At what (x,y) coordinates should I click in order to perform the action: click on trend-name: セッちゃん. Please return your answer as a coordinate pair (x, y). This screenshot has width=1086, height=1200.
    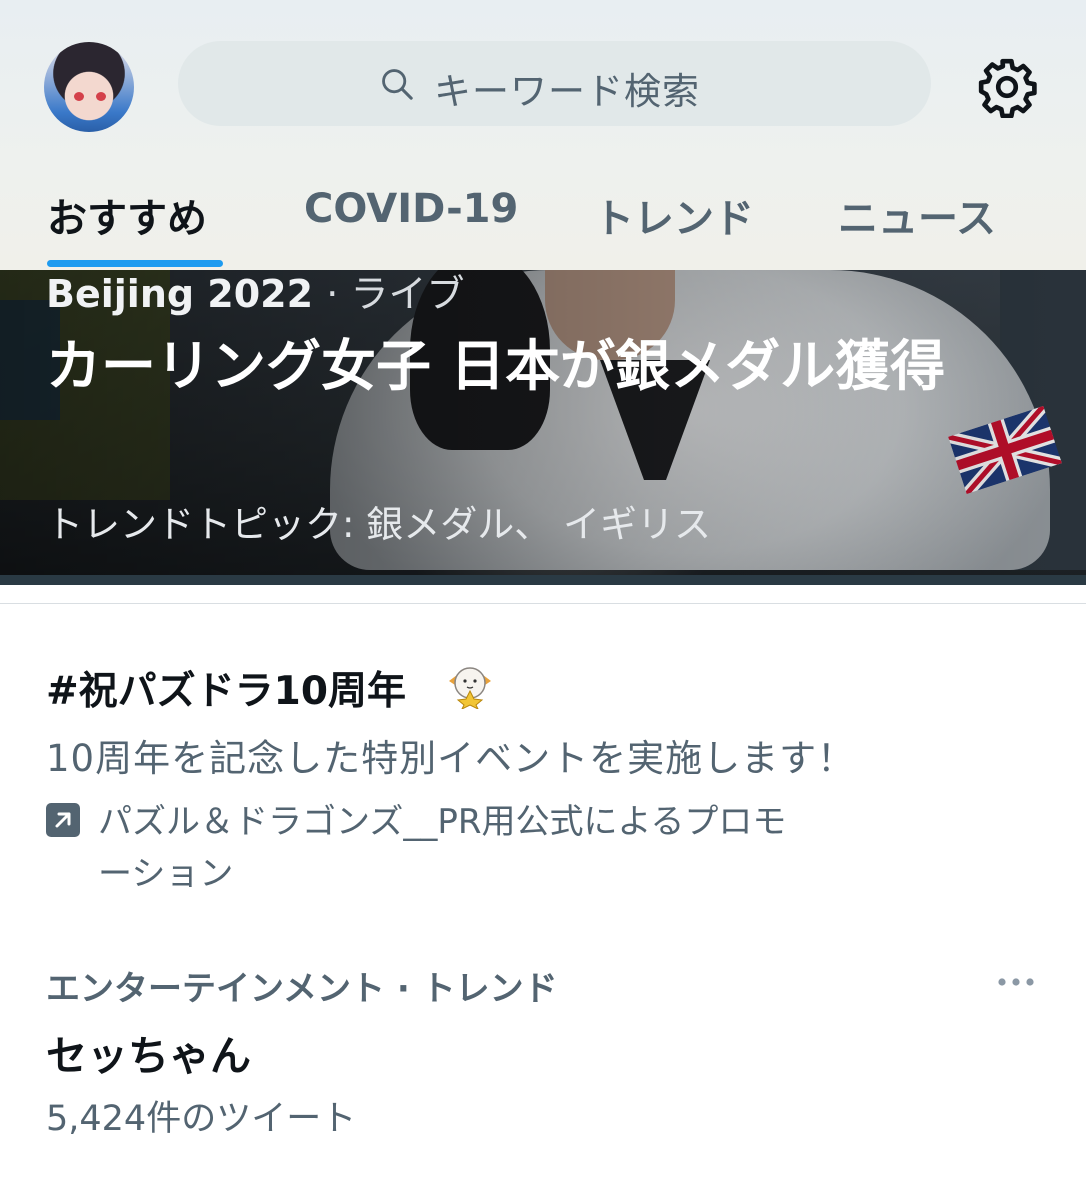
    Looking at the image, I should click on (148, 1052).